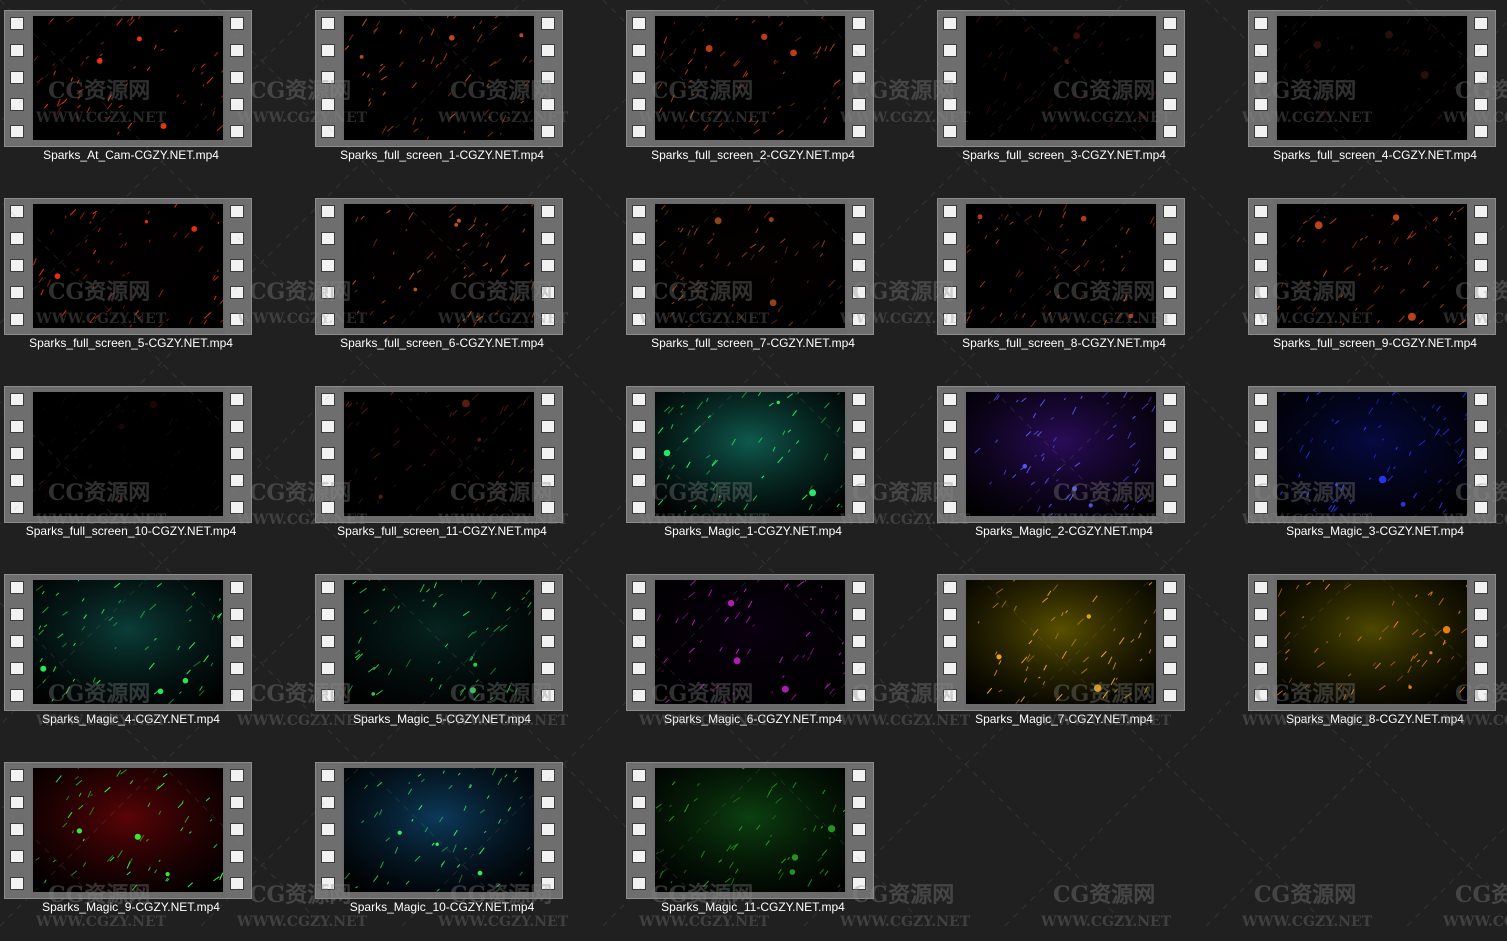 The width and height of the screenshot is (1507, 941). I want to click on video-file-item: Sparks_full_screen_10-CGZY.NET.mp4, so click(156, 471).